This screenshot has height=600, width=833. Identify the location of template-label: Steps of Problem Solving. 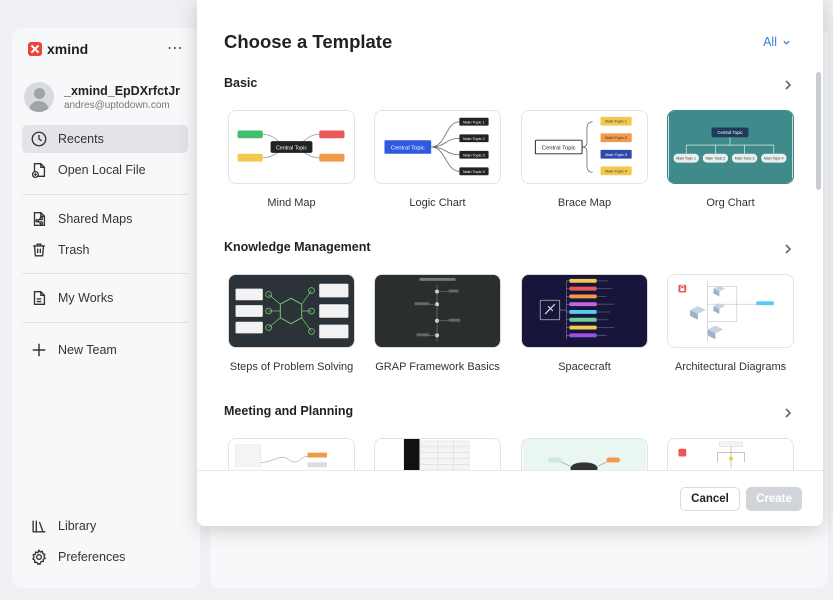
(291, 367).